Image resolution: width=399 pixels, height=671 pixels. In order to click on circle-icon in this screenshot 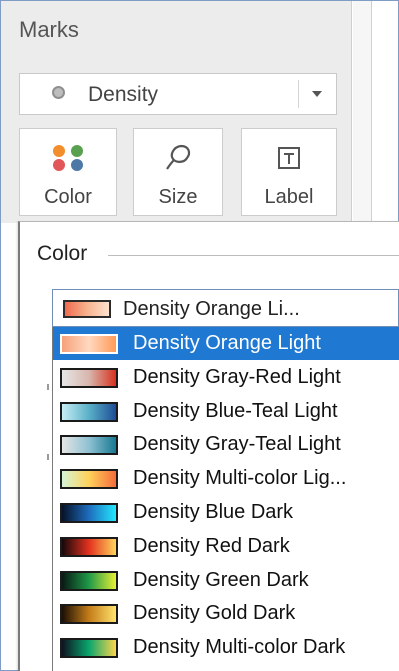, I will do `click(58, 92)`.